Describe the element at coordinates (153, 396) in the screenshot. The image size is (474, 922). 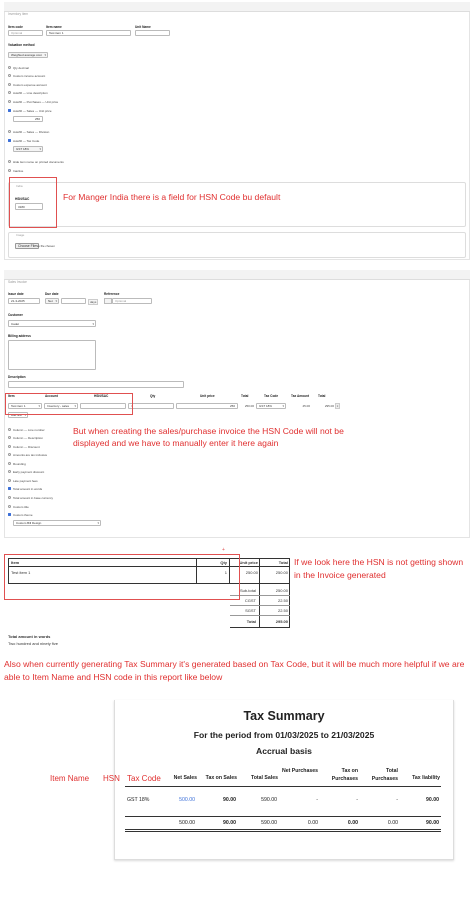
I see `column-header: Qty` at that location.